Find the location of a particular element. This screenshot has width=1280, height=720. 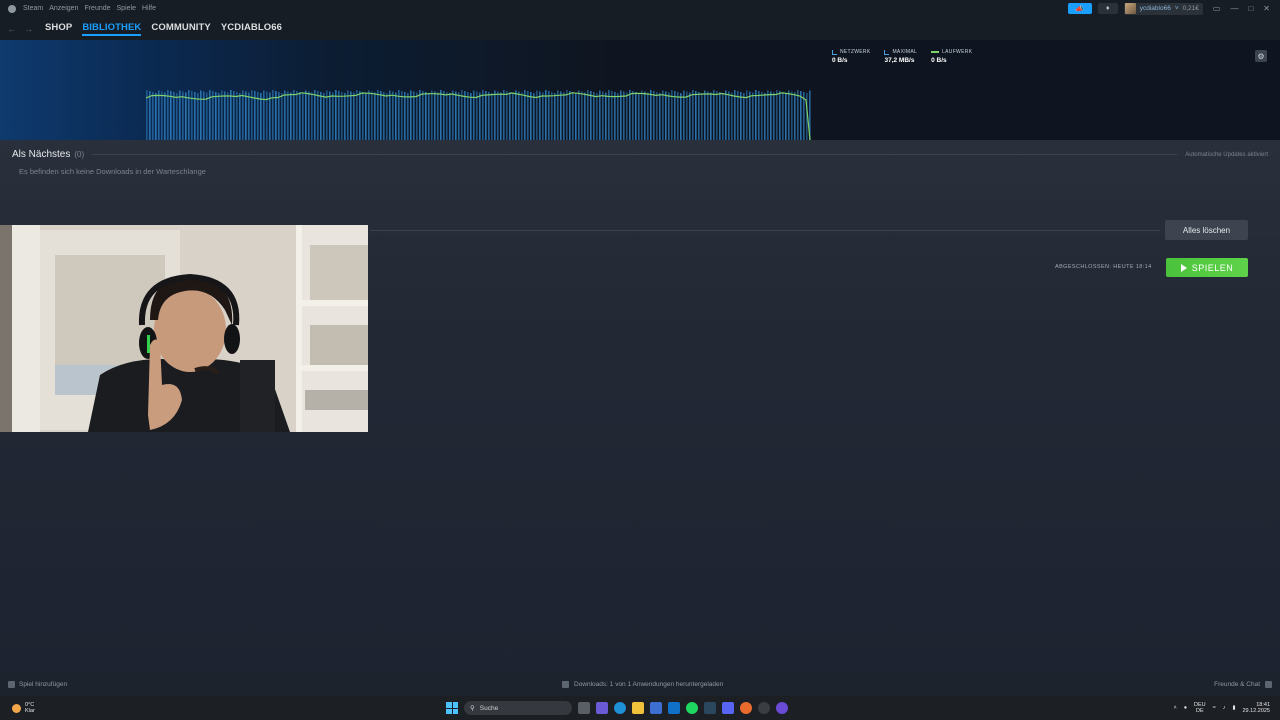

wifi-icon: ≈ is located at coordinates (1214, 708).